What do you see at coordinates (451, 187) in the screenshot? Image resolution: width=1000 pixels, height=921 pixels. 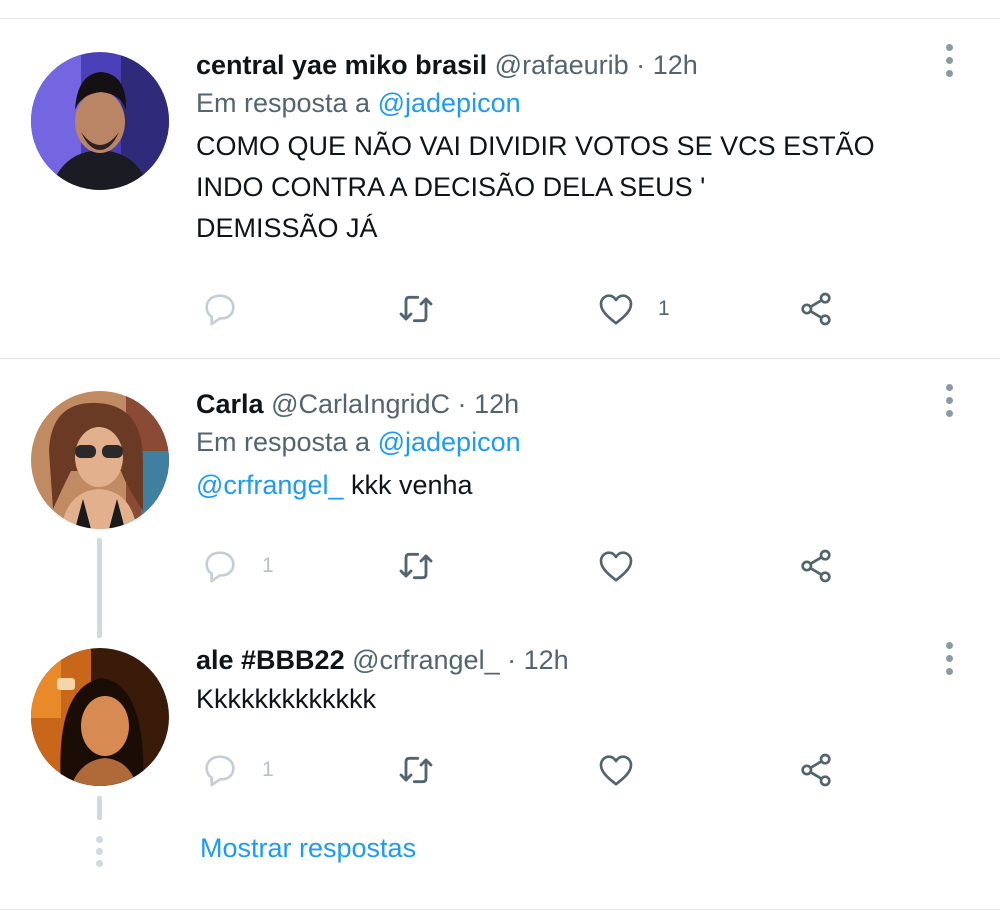 I see `tweet-text-line: INDO CONTRA A DECISÃO DELA SEUS '` at bounding box center [451, 187].